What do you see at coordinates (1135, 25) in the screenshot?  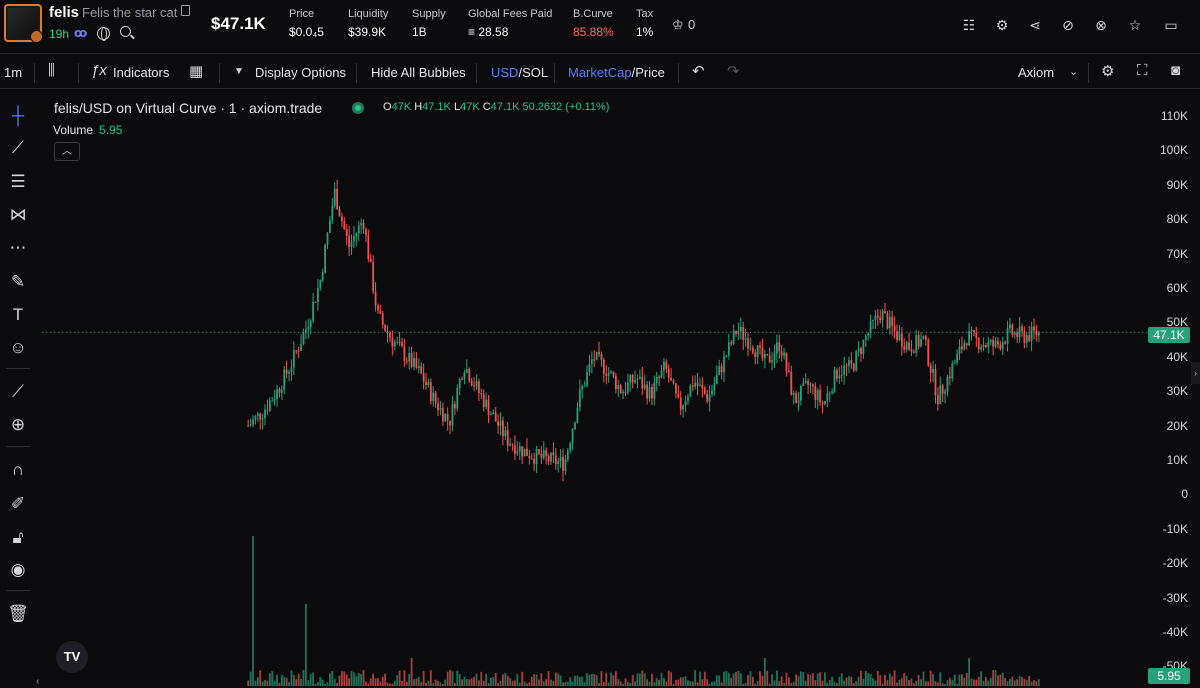 I see `star-icon: ☆` at bounding box center [1135, 25].